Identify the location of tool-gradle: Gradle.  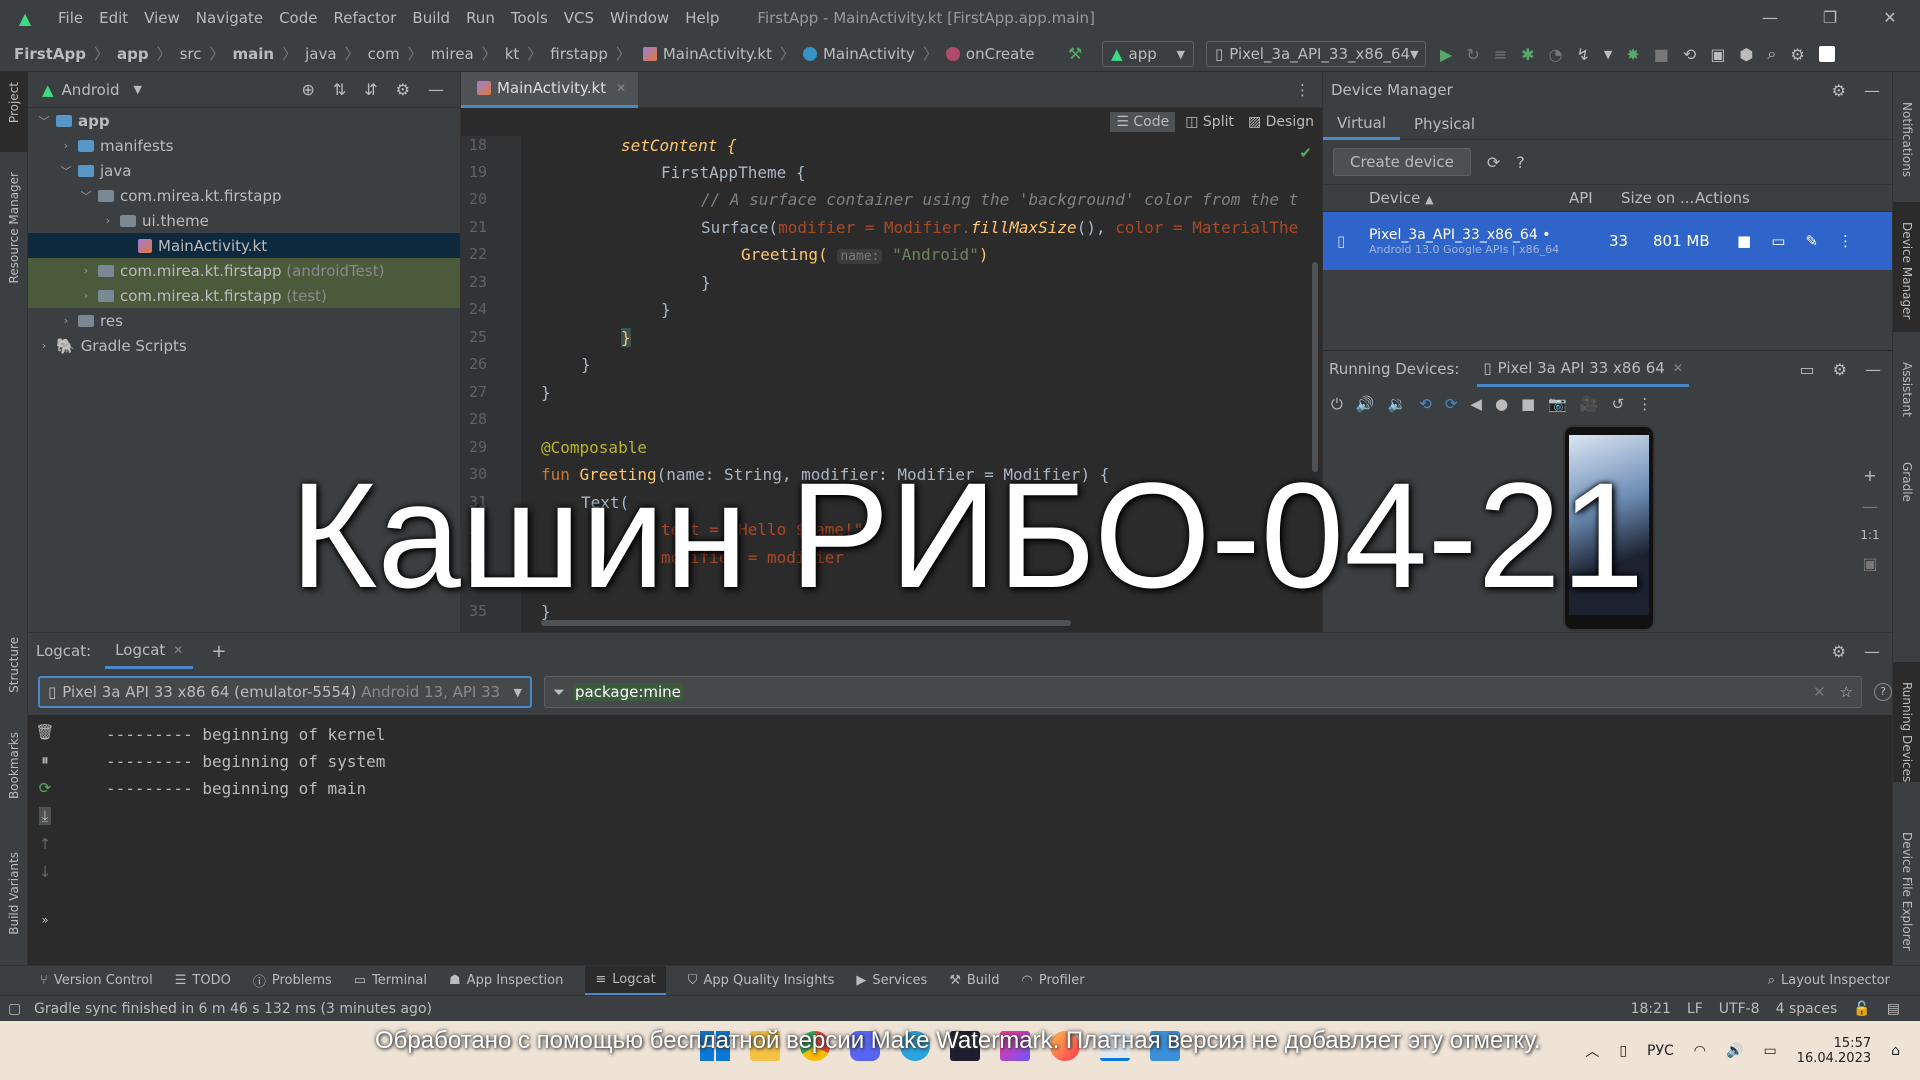
(1907, 482).